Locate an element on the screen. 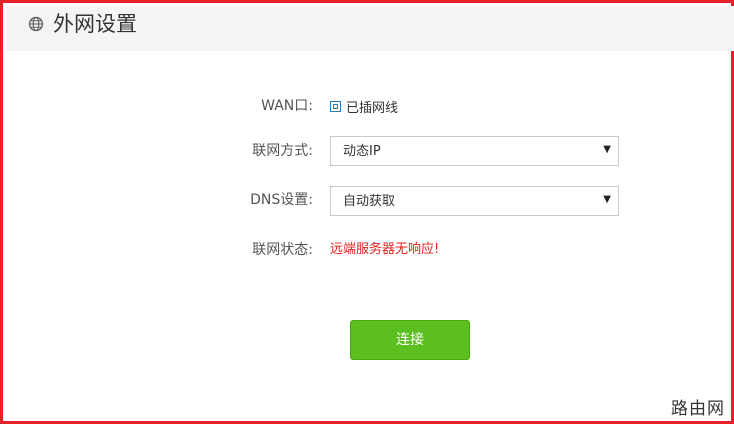 The image size is (734, 424). connection-type-value: 动态IP is located at coordinates (362, 151).